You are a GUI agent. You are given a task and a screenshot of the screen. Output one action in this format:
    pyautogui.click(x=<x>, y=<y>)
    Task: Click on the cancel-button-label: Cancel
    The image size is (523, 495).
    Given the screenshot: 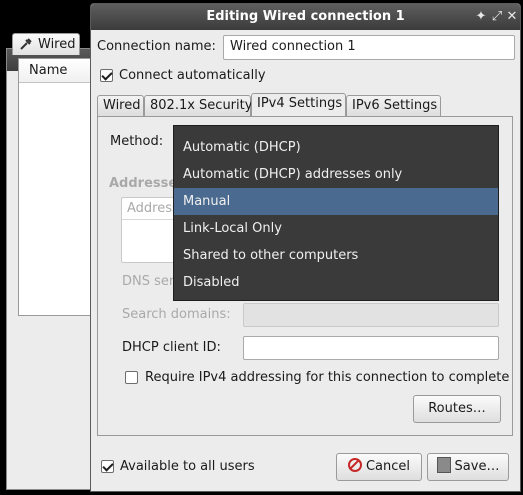 What is the action you would take?
    pyautogui.click(x=388, y=466)
    